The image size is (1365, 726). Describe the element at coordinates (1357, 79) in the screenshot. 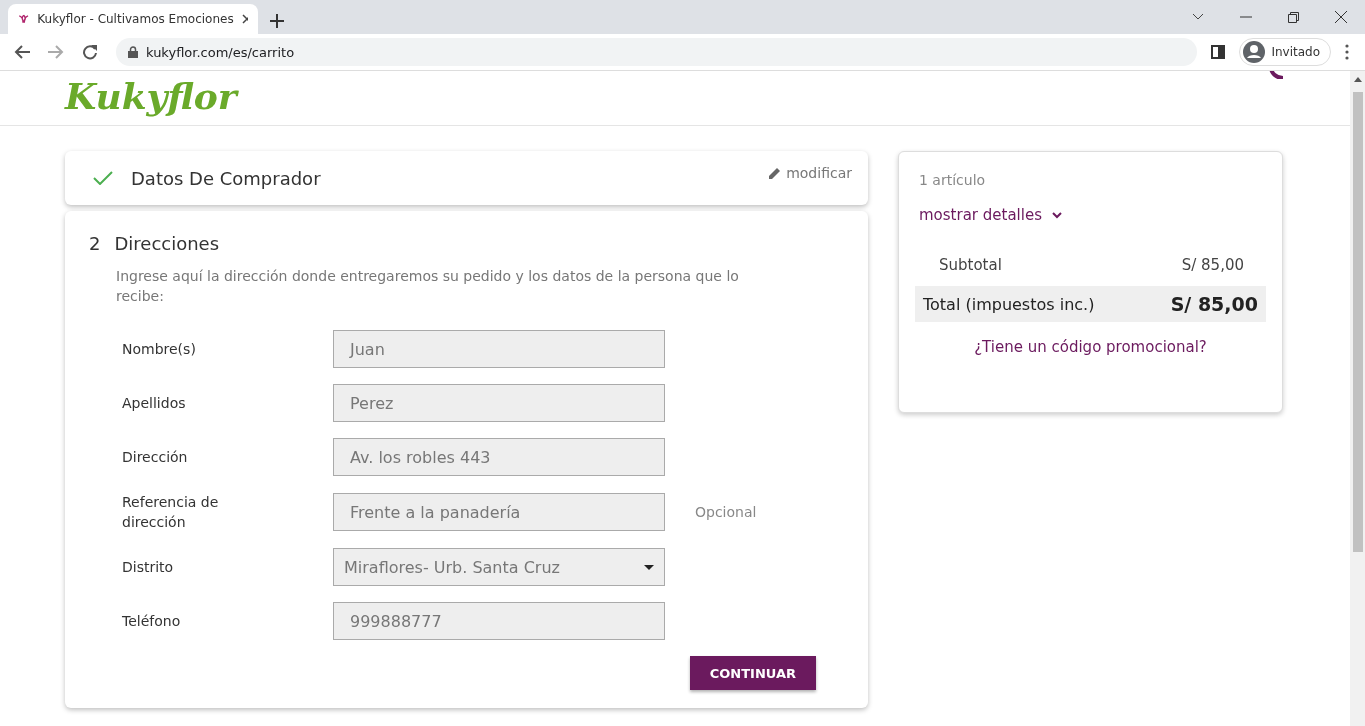

I see `scroll-up-icon` at that location.